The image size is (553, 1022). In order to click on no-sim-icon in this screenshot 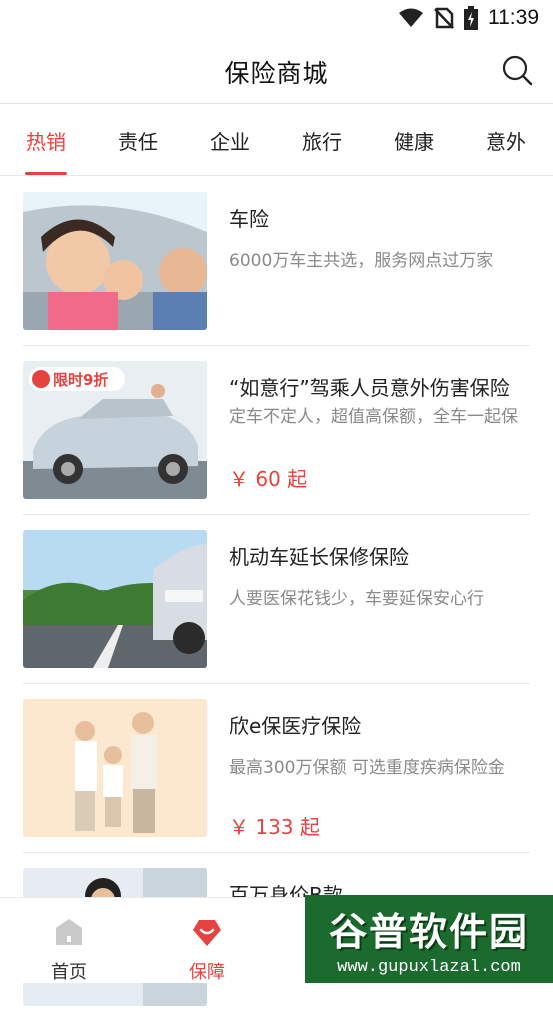, I will do `click(444, 18)`.